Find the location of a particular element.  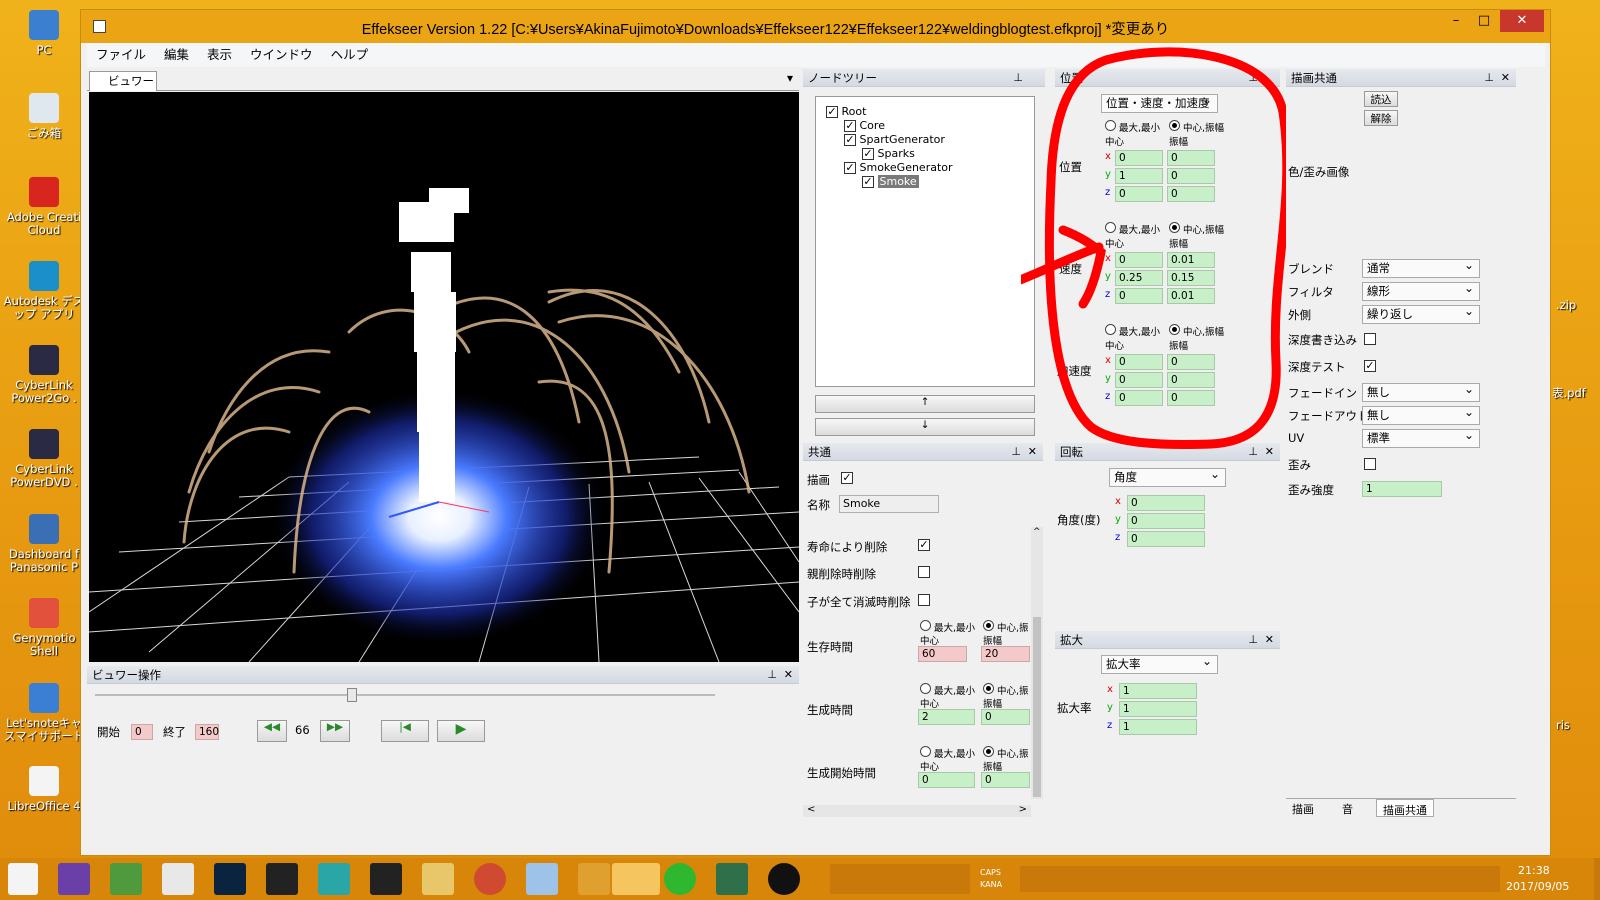

visual-studio-icon is located at coordinates (74, 879).